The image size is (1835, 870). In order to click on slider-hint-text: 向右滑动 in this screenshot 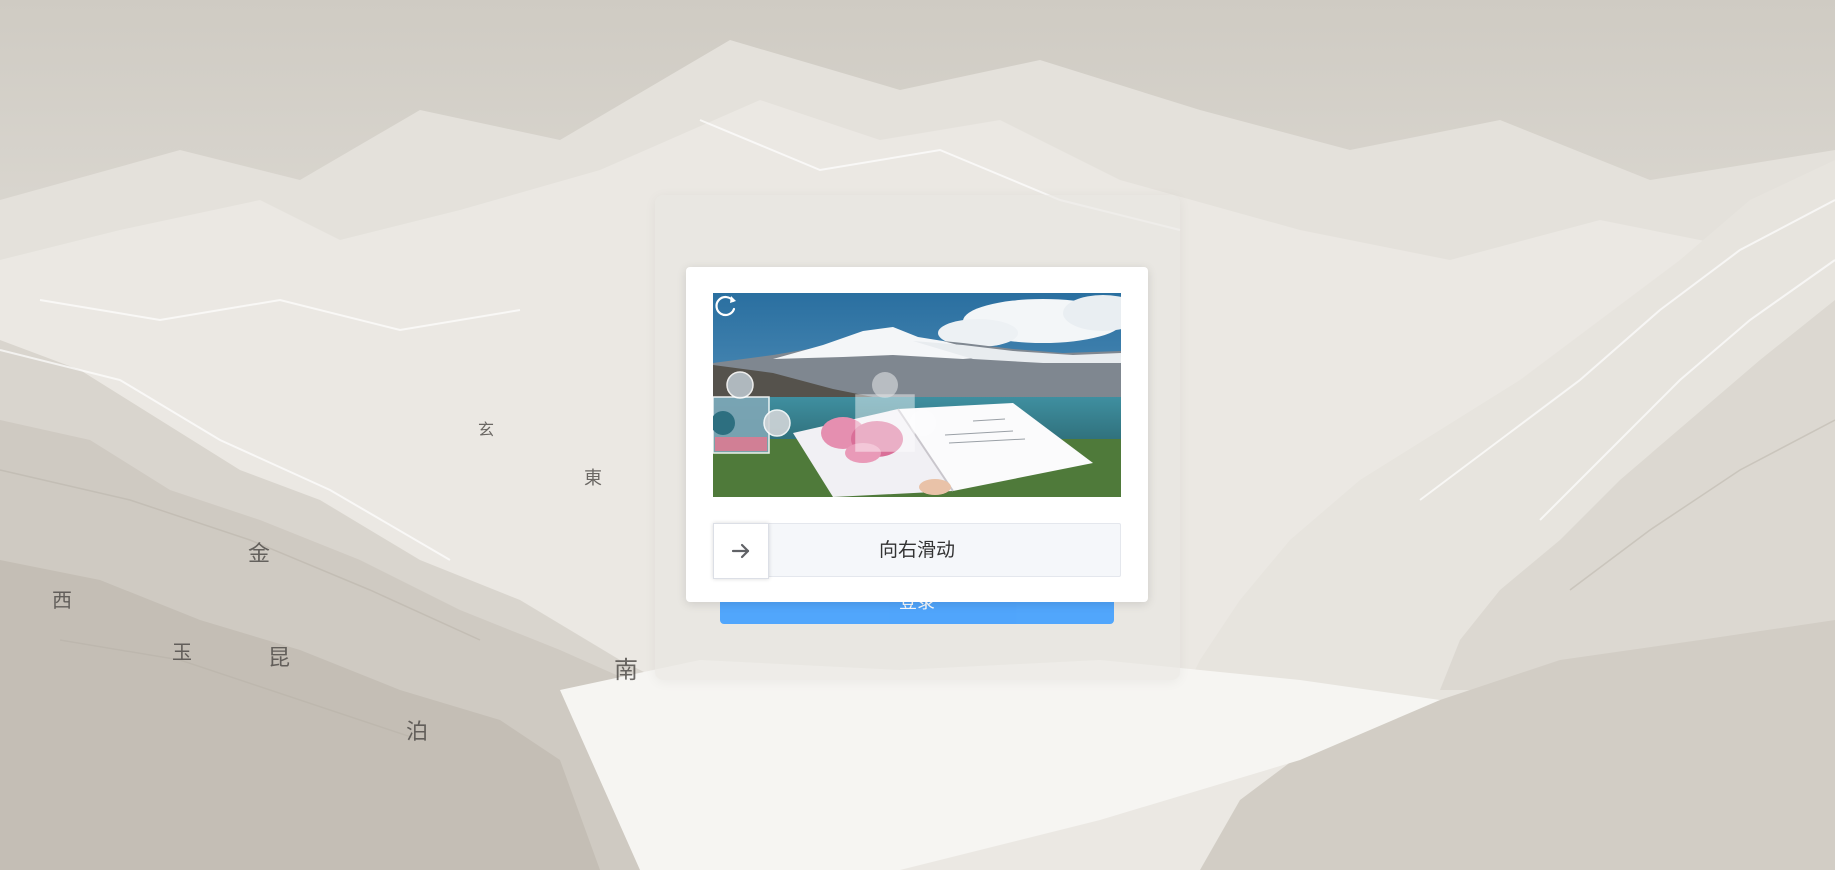, I will do `click(916, 550)`.